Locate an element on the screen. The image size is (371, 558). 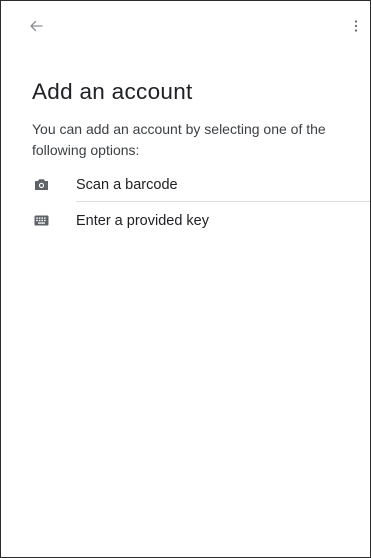
arrow-back-icon is located at coordinates (36, 26).